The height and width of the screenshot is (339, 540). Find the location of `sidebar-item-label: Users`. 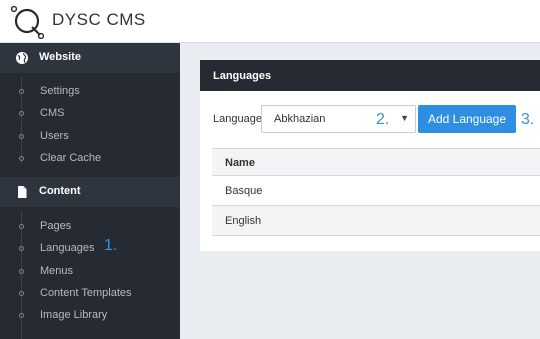

sidebar-item-label: Users is located at coordinates (54, 135).